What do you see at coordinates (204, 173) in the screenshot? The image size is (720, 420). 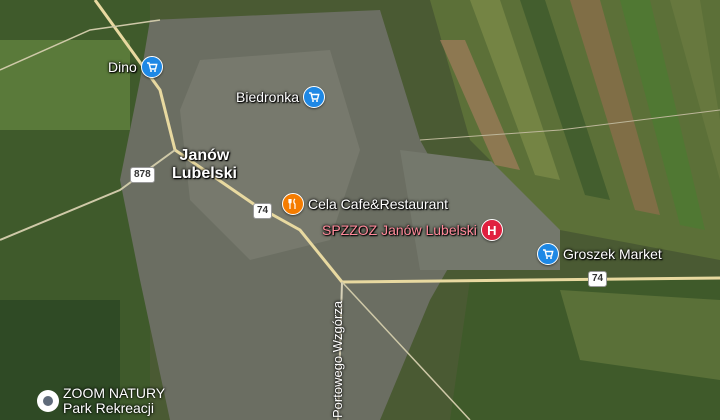 I see `town-label-line2: Lubelski` at bounding box center [204, 173].